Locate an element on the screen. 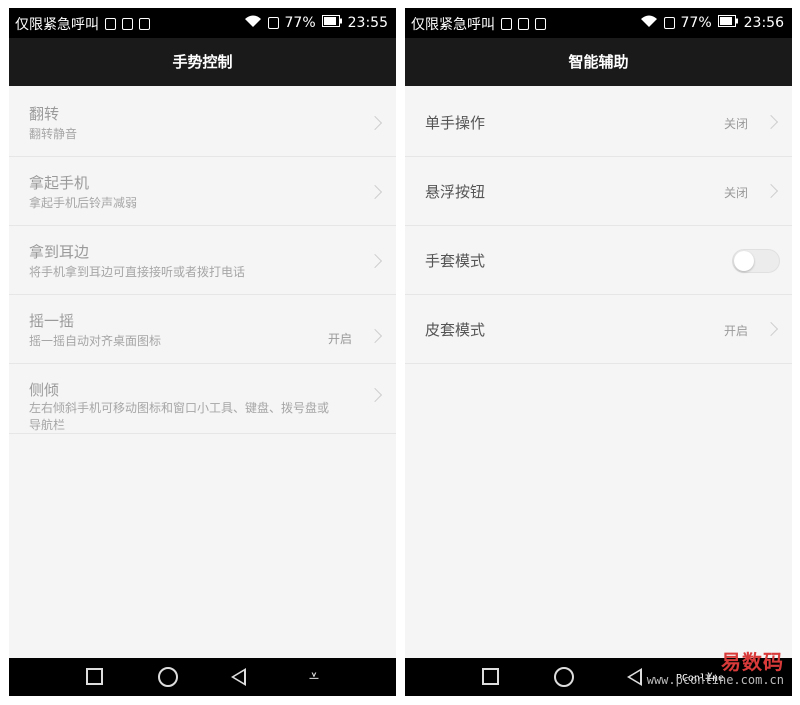  item-title: 单手操作 is located at coordinates (455, 123).